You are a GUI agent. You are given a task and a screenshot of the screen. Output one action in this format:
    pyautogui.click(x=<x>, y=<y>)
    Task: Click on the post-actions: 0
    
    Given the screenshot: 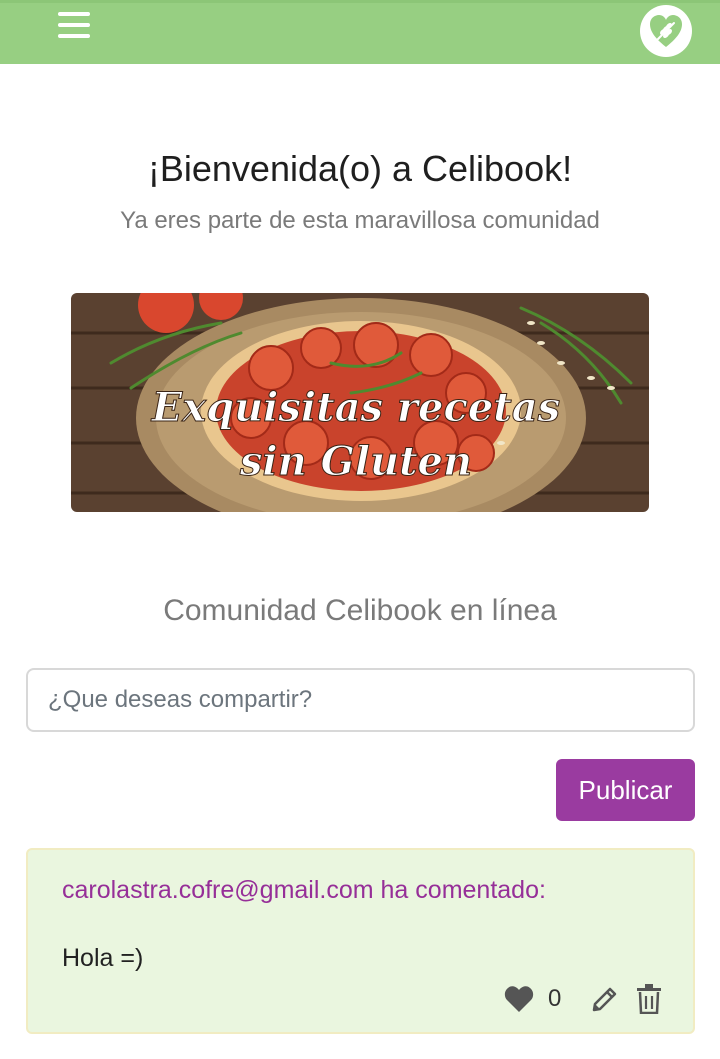 What is the action you would take?
    pyautogui.click(x=583, y=999)
    